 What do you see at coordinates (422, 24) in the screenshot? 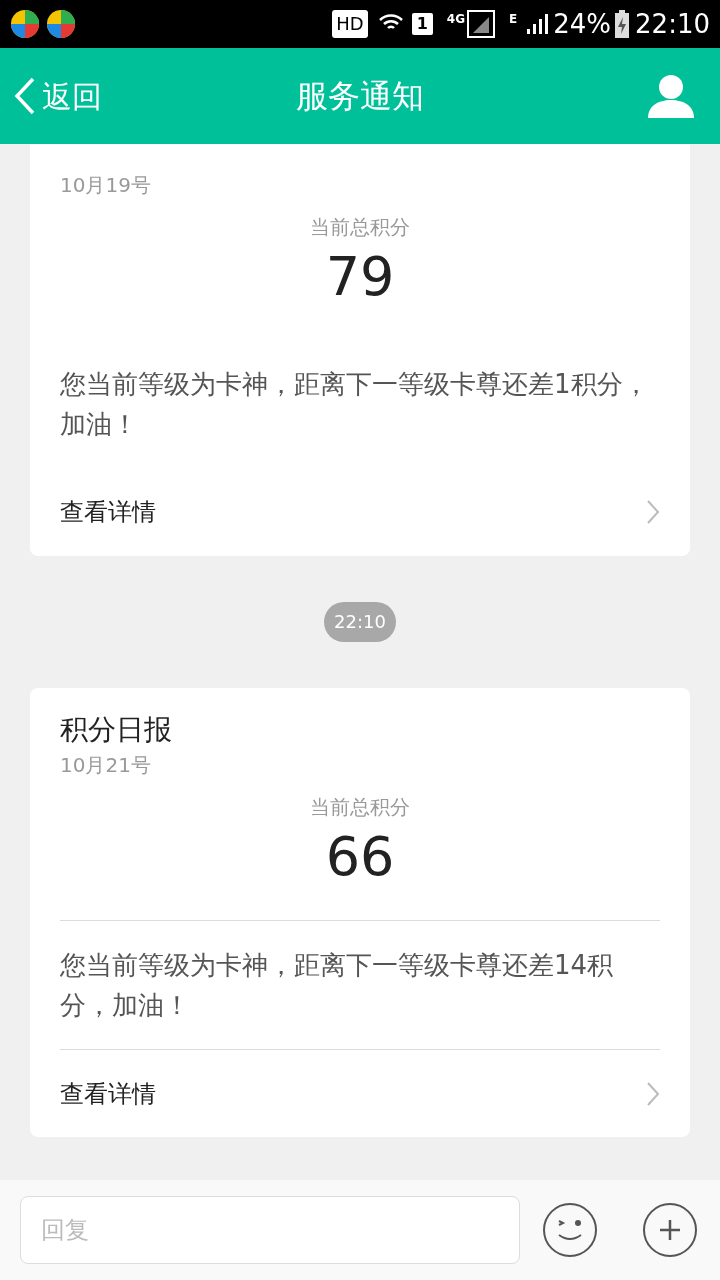
I see `sim-badge: 1` at bounding box center [422, 24].